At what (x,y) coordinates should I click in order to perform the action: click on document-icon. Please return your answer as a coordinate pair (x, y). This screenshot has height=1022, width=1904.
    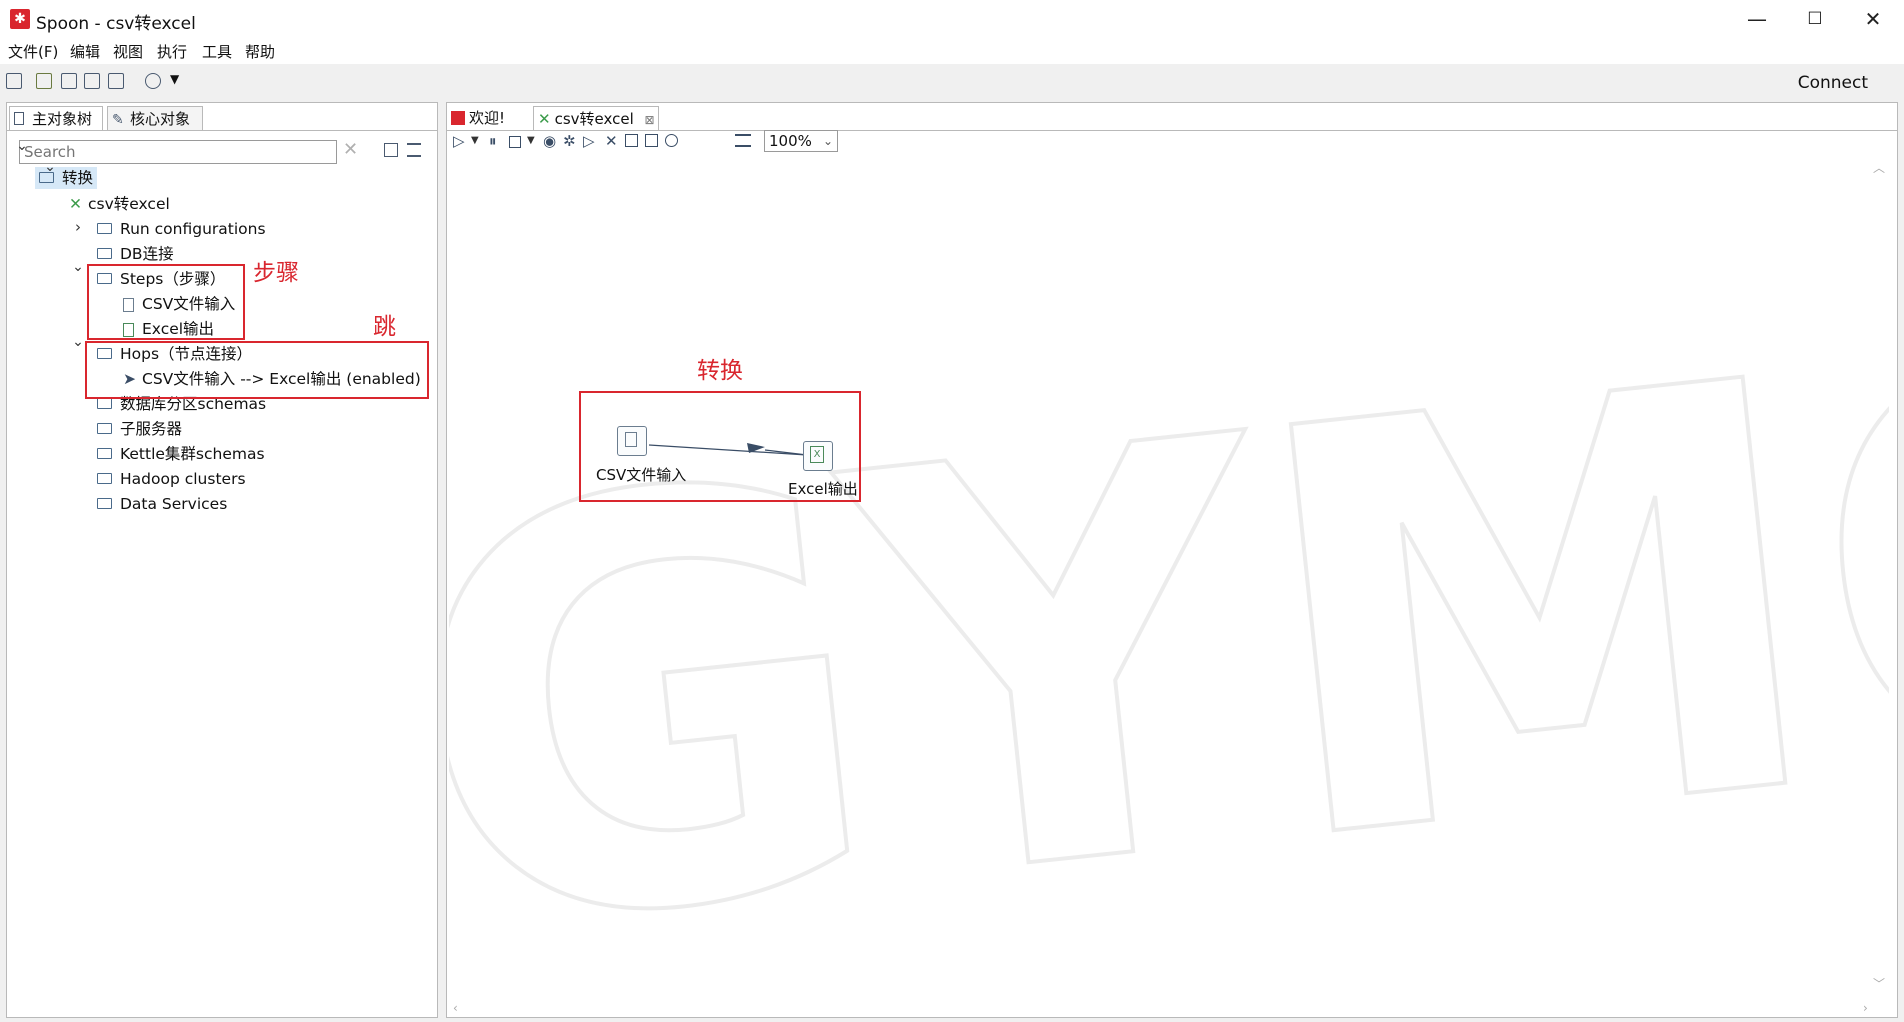
    Looking at the image, I should click on (19, 118).